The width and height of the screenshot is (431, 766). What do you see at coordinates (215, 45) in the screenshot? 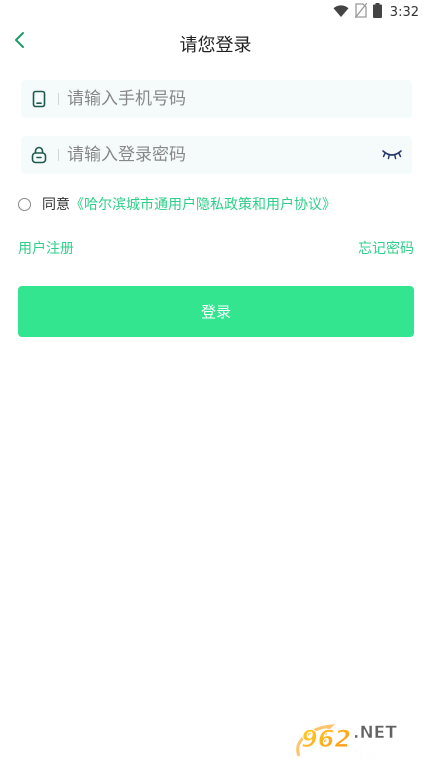
I see `page-title: 请您登录` at bounding box center [215, 45].